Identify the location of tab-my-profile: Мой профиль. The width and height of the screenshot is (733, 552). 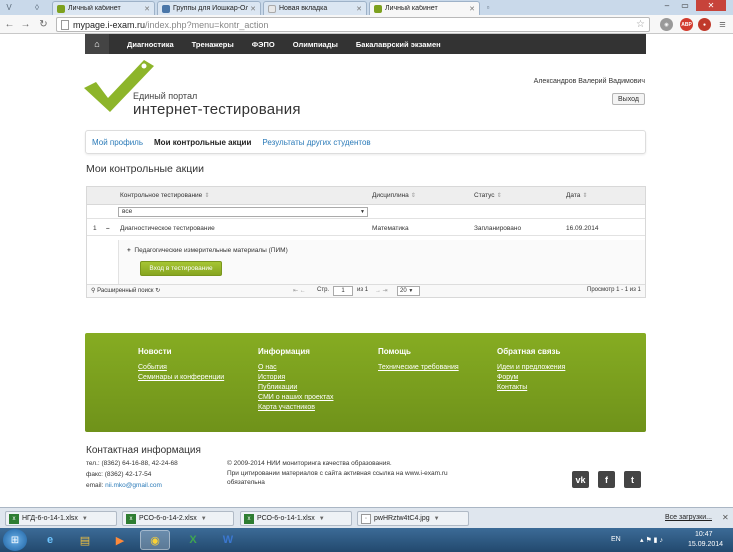
(117, 142).